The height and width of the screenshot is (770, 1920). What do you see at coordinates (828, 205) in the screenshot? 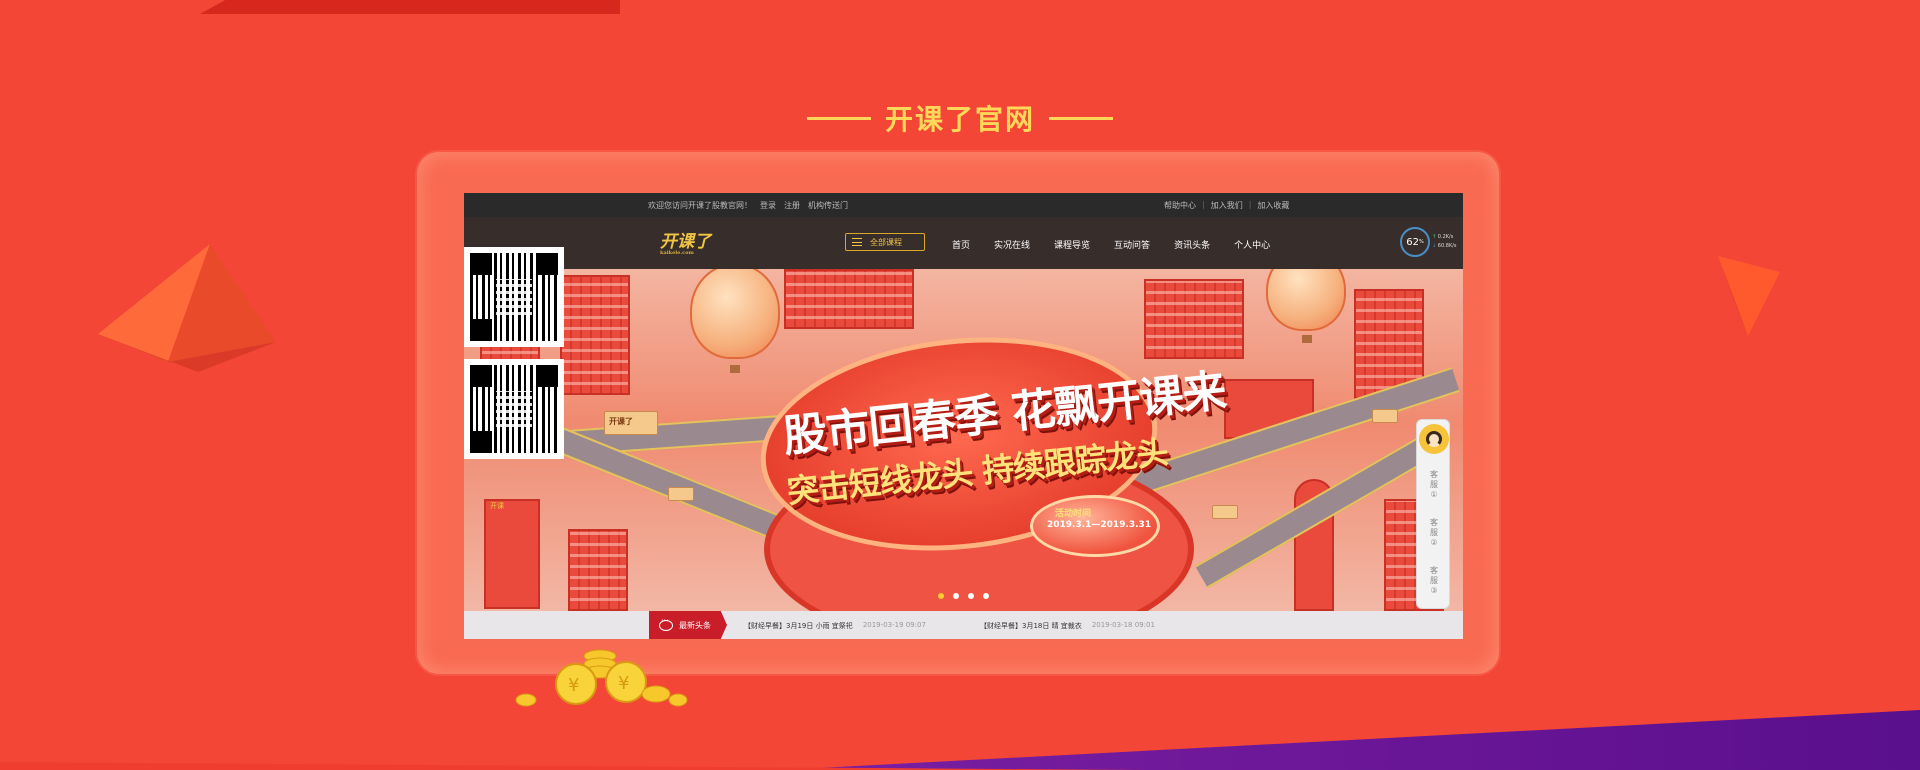
I see `portal-link: 机构传送门` at bounding box center [828, 205].